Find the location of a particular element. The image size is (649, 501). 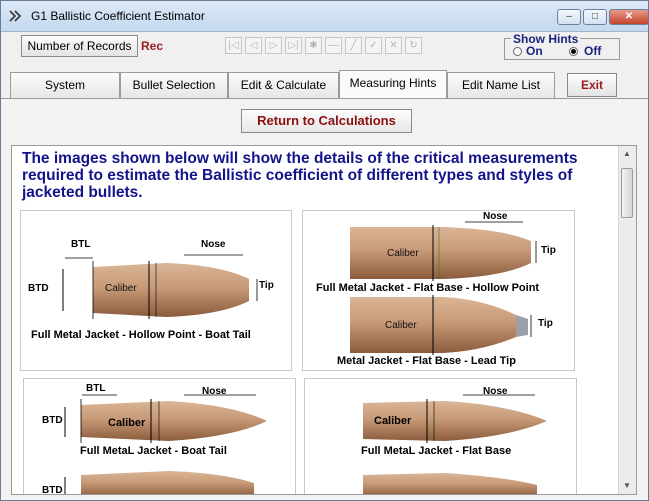

edit-record-icon: ╱ is located at coordinates (353, 45).